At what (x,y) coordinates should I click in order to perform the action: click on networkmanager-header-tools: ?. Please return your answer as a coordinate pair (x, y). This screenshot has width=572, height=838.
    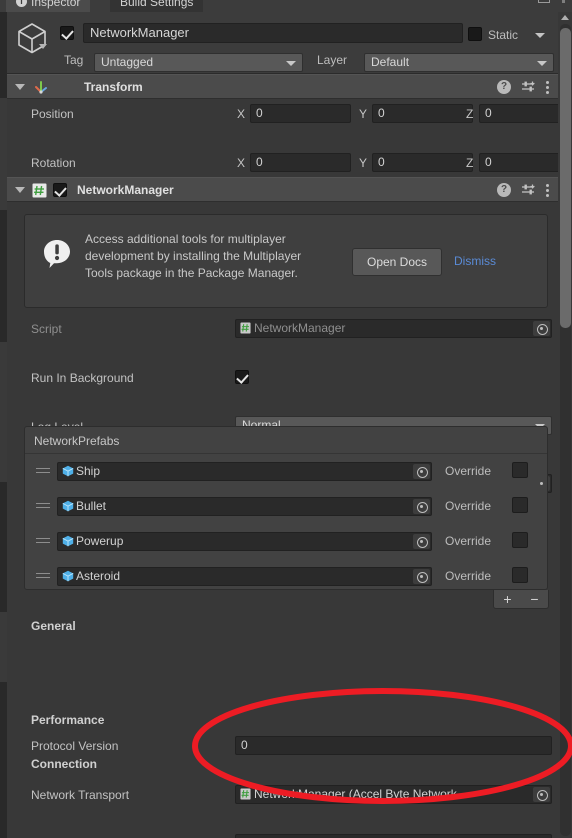
    Looking at the image, I should click on (523, 190).